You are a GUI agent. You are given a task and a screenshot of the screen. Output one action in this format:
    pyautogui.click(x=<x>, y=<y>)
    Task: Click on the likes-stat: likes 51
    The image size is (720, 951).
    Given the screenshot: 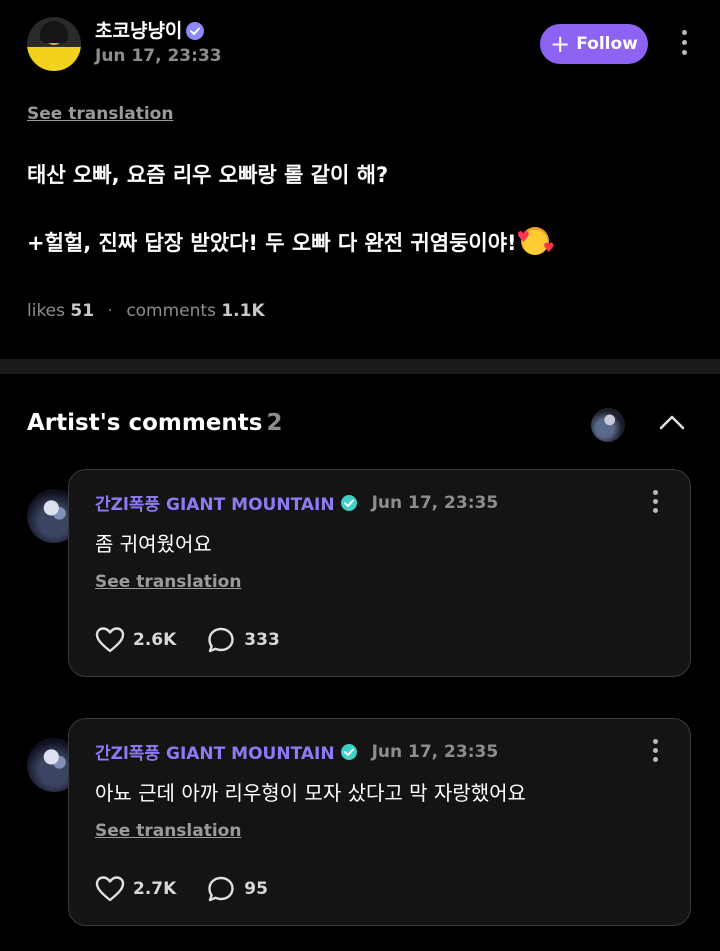 What is the action you would take?
    pyautogui.click(x=60, y=311)
    